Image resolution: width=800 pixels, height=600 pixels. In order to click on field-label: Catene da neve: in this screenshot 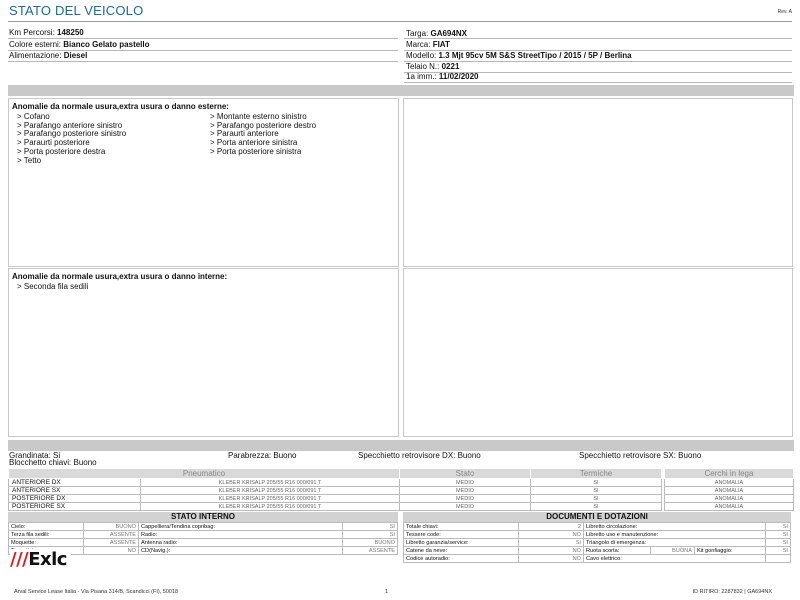, I will do `click(461, 550)`.